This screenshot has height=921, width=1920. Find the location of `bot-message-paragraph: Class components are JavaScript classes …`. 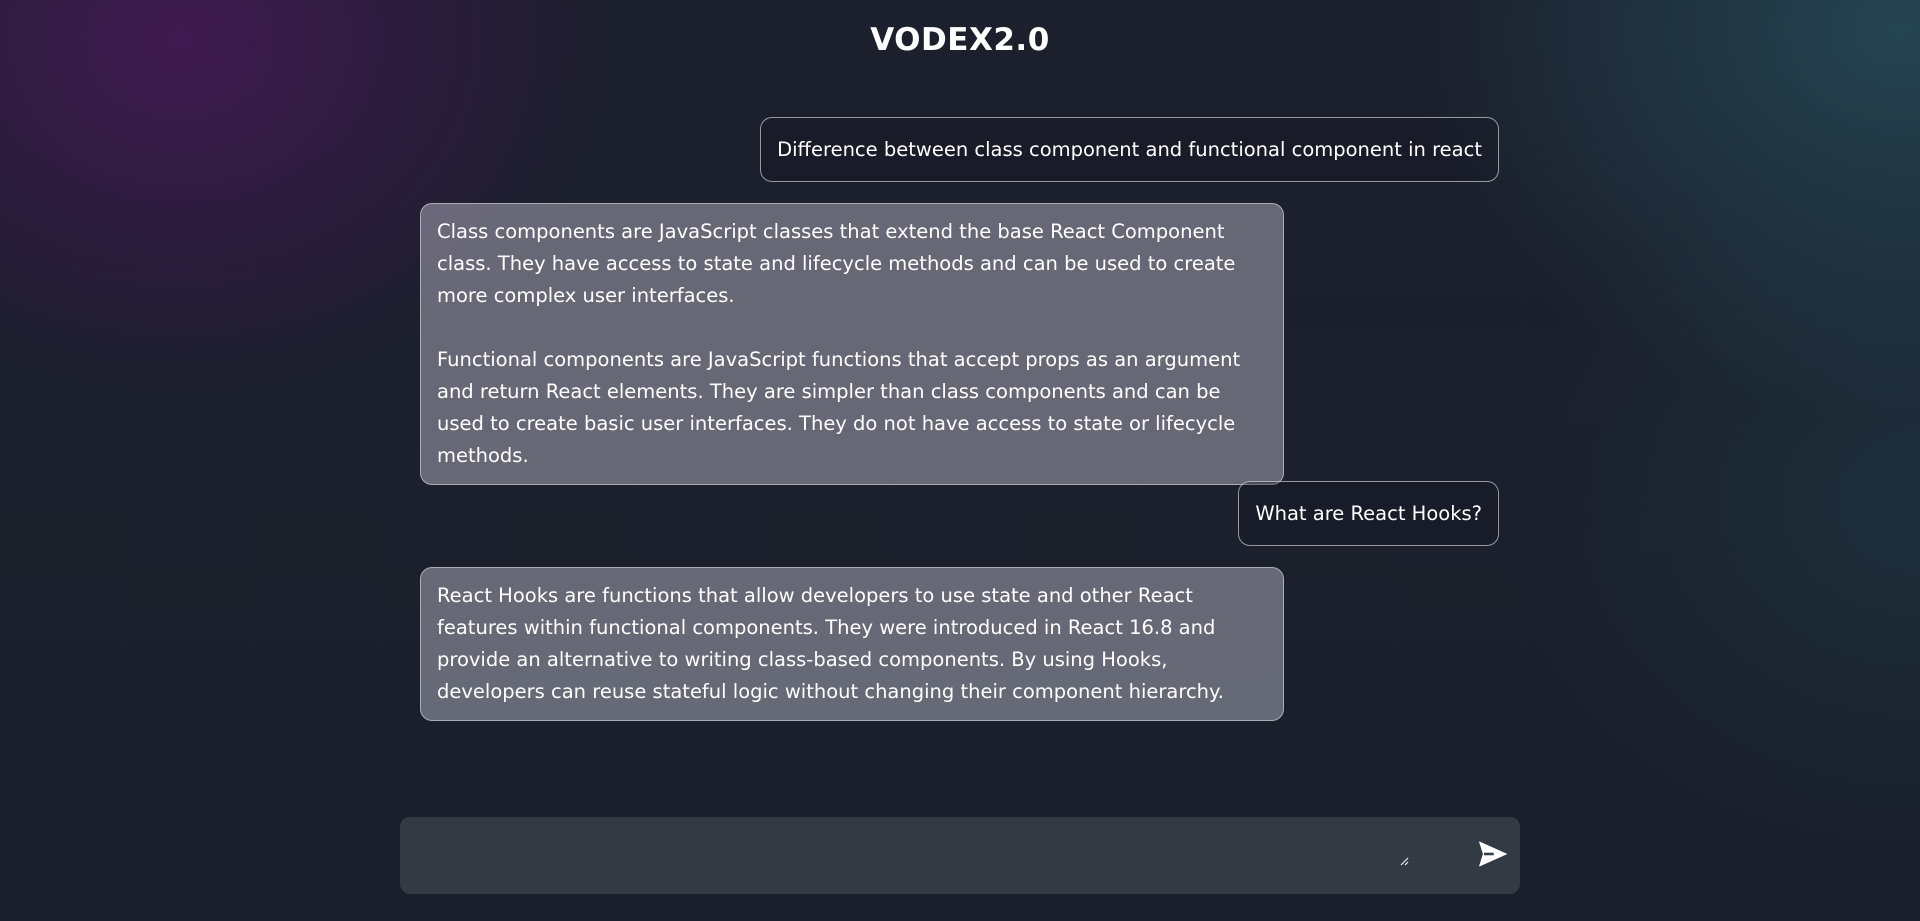

bot-message-paragraph: Class components are JavaScript classes … is located at coordinates (836, 263).